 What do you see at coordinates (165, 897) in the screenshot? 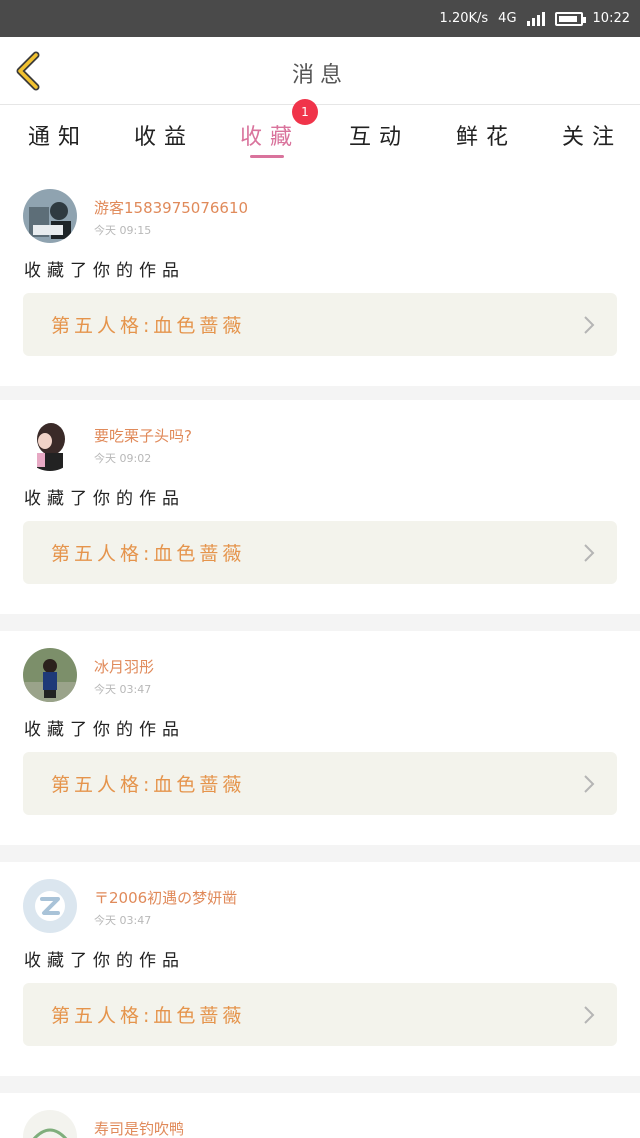
I see `username: 〒2006初遇の梦妍凿` at bounding box center [165, 897].